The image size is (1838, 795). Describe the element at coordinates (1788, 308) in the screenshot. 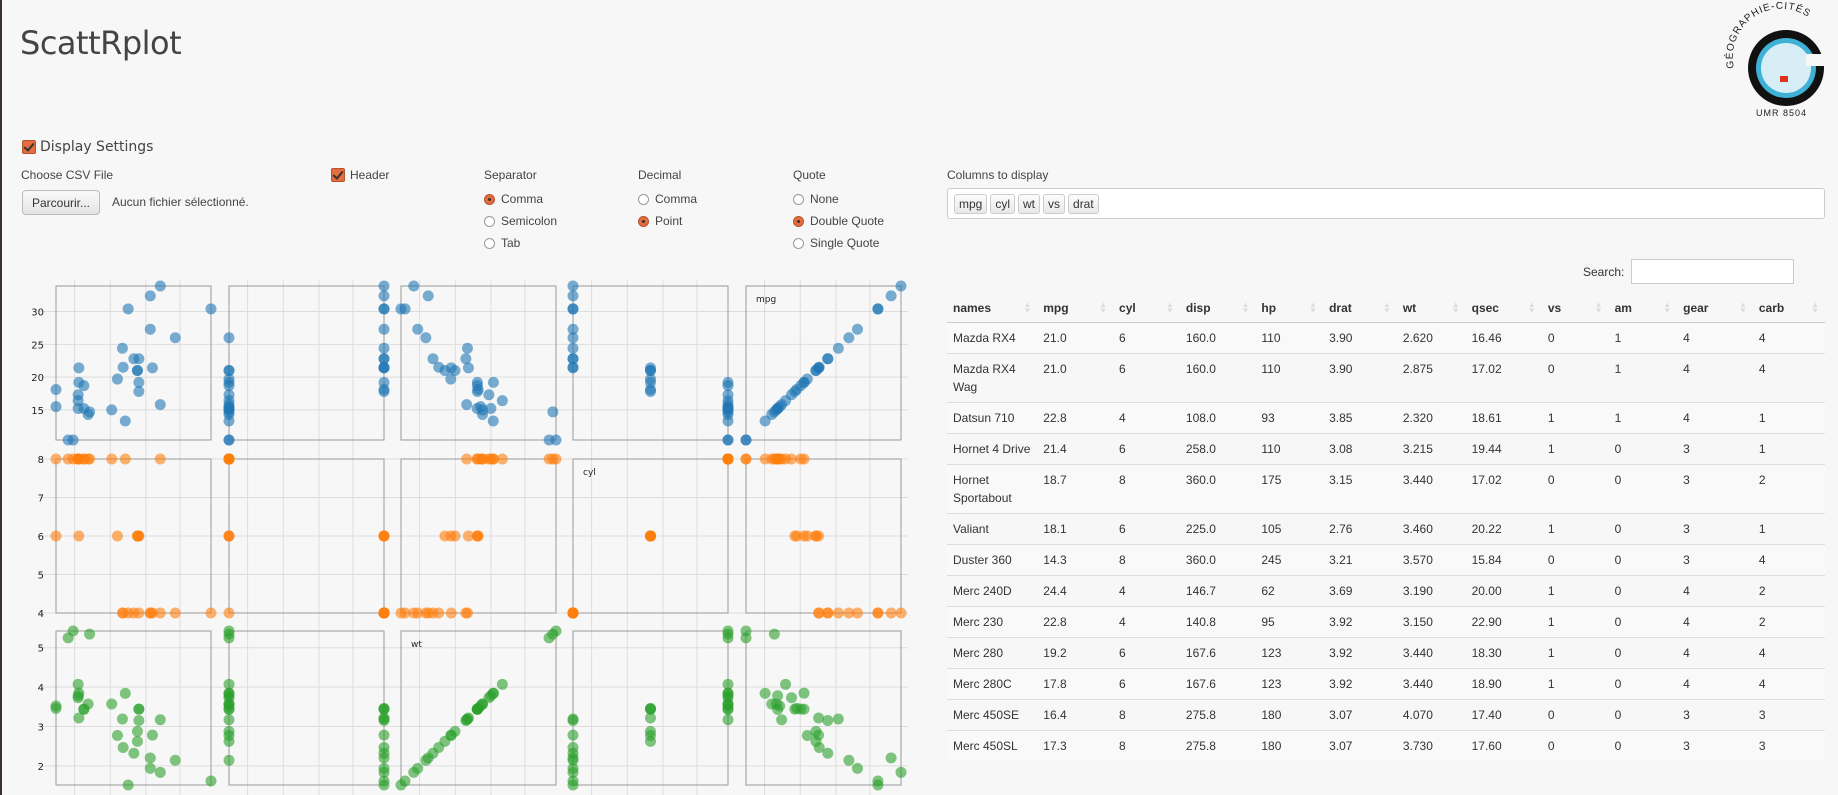

I see `column-header-carb: carb ▲ ▼` at that location.